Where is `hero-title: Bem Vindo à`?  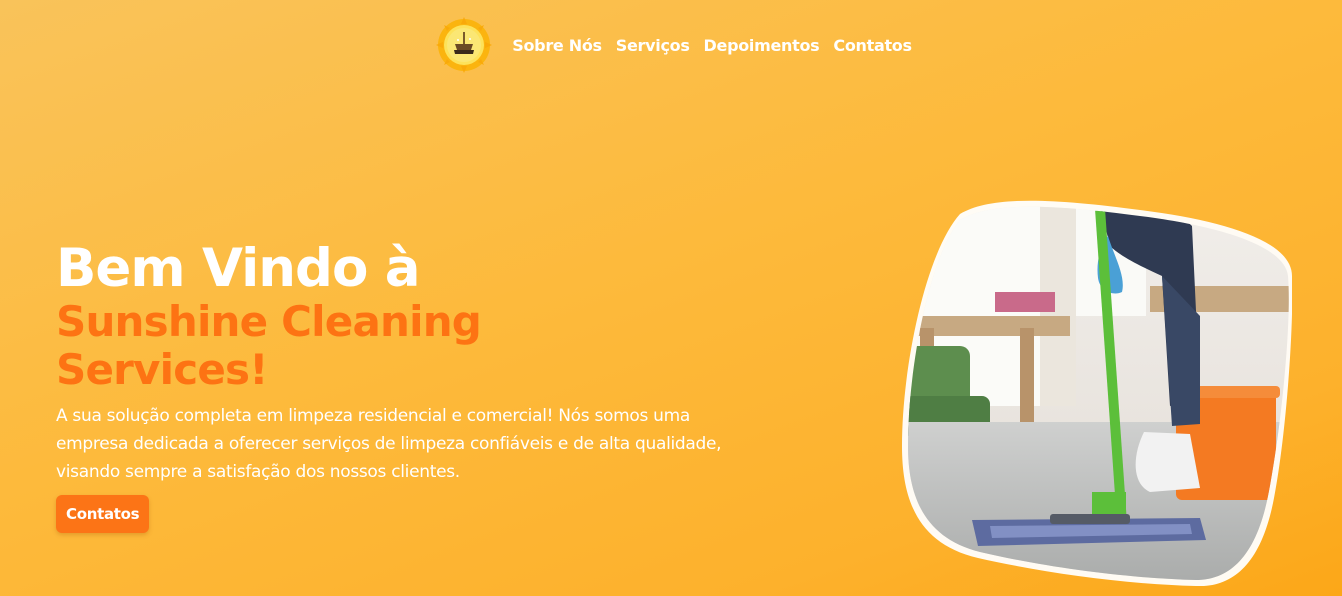 hero-title: Bem Vindo à is located at coordinates (238, 268).